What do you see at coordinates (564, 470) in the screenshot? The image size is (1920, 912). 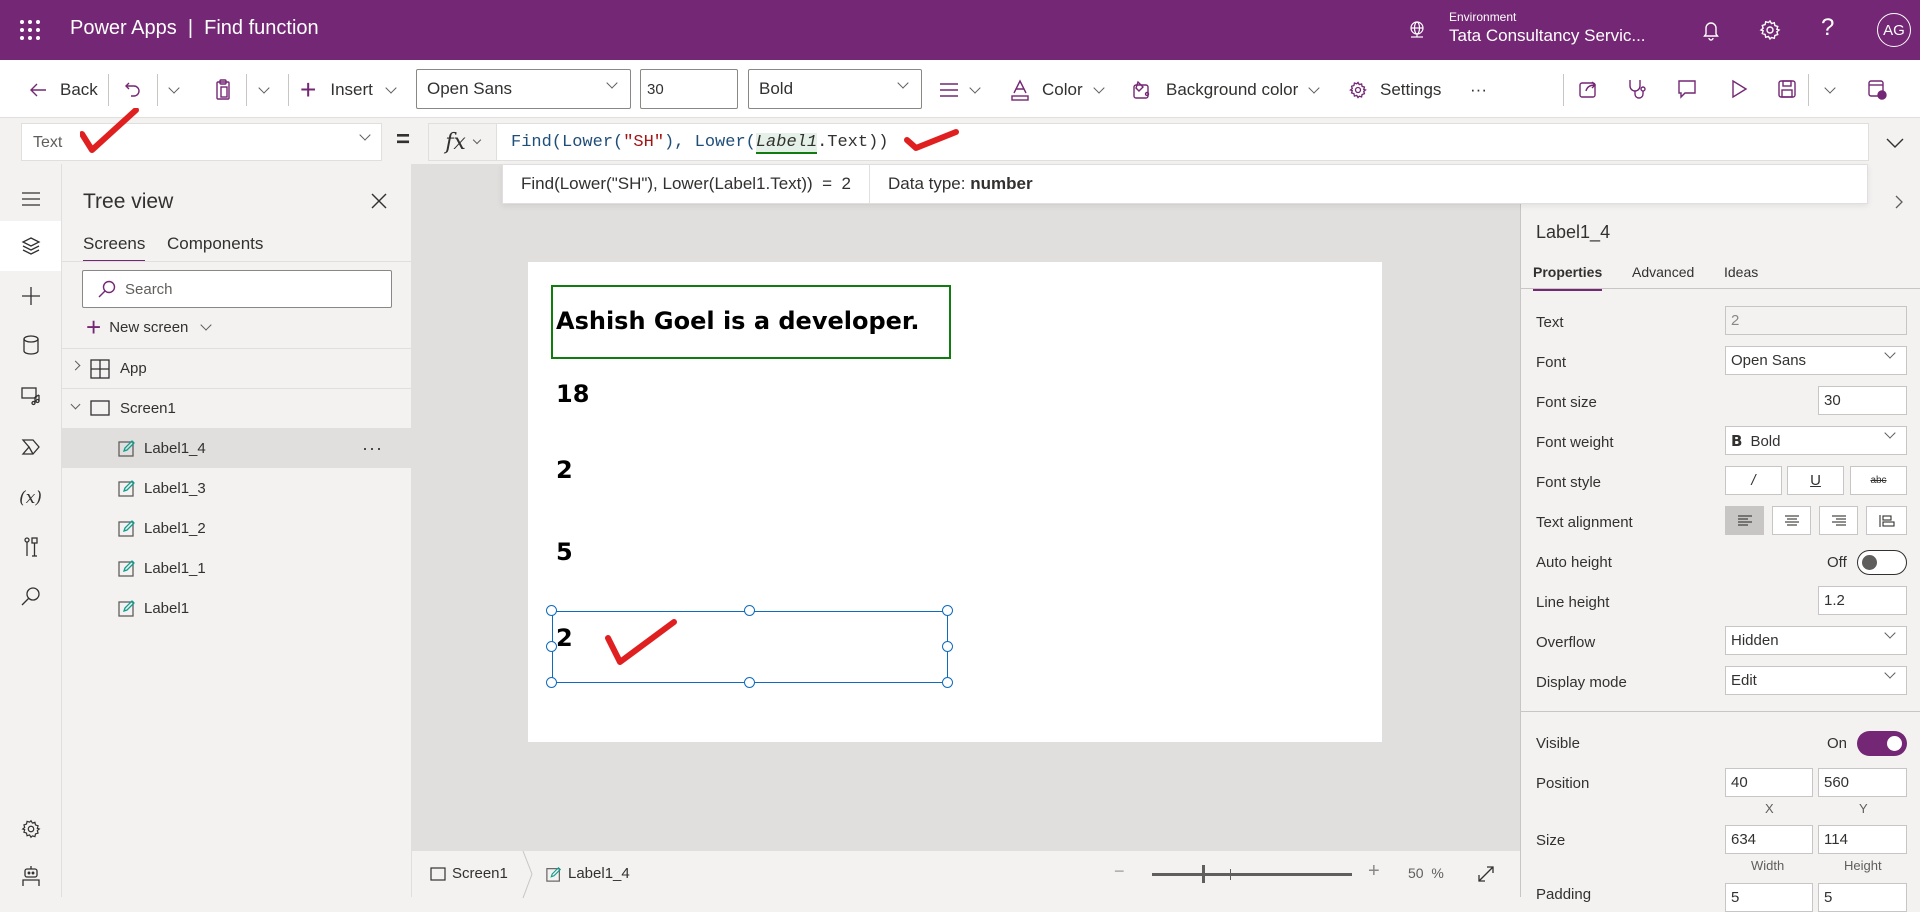 I see `label1-2-text: 2` at bounding box center [564, 470].